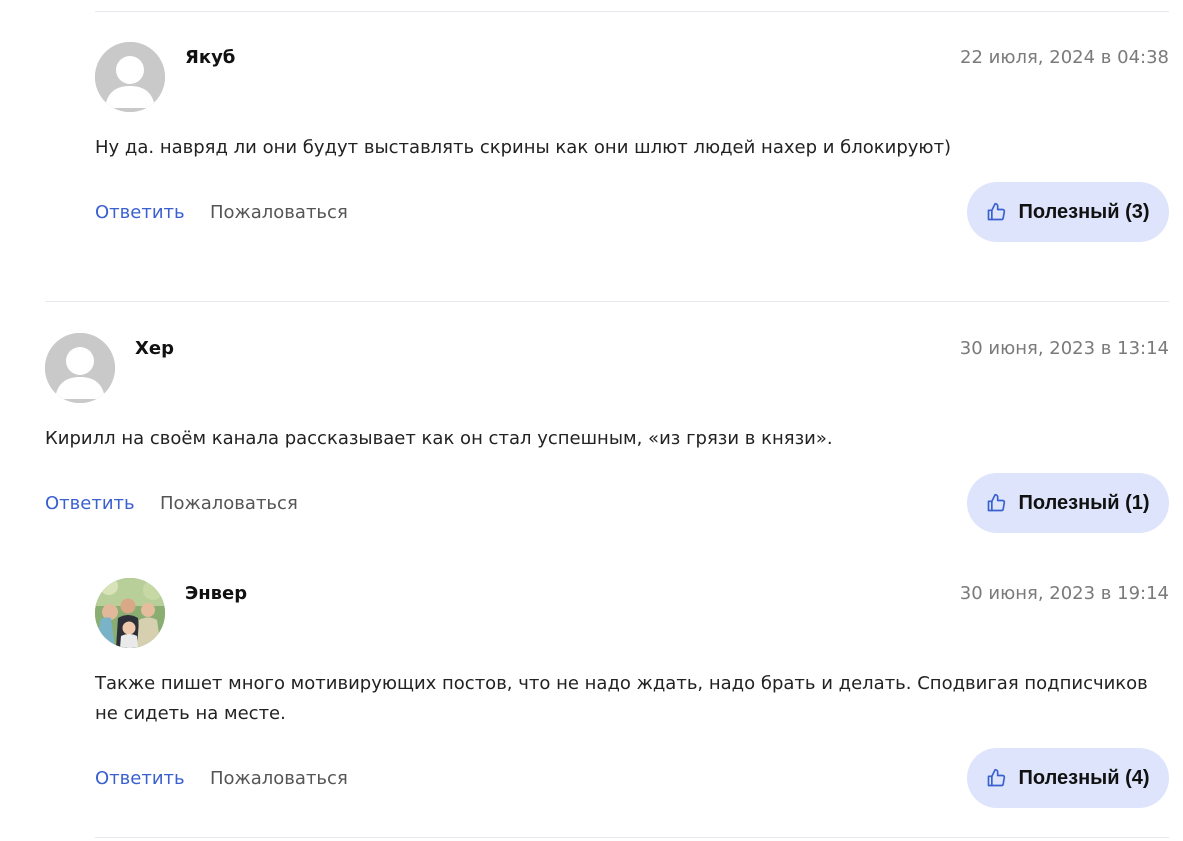 This screenshot has height=841, width=1183. What do you see at coordinates (996, 778) in the screenshot?
I see `thumbs-up-icon` at bounding box center [996, 778].